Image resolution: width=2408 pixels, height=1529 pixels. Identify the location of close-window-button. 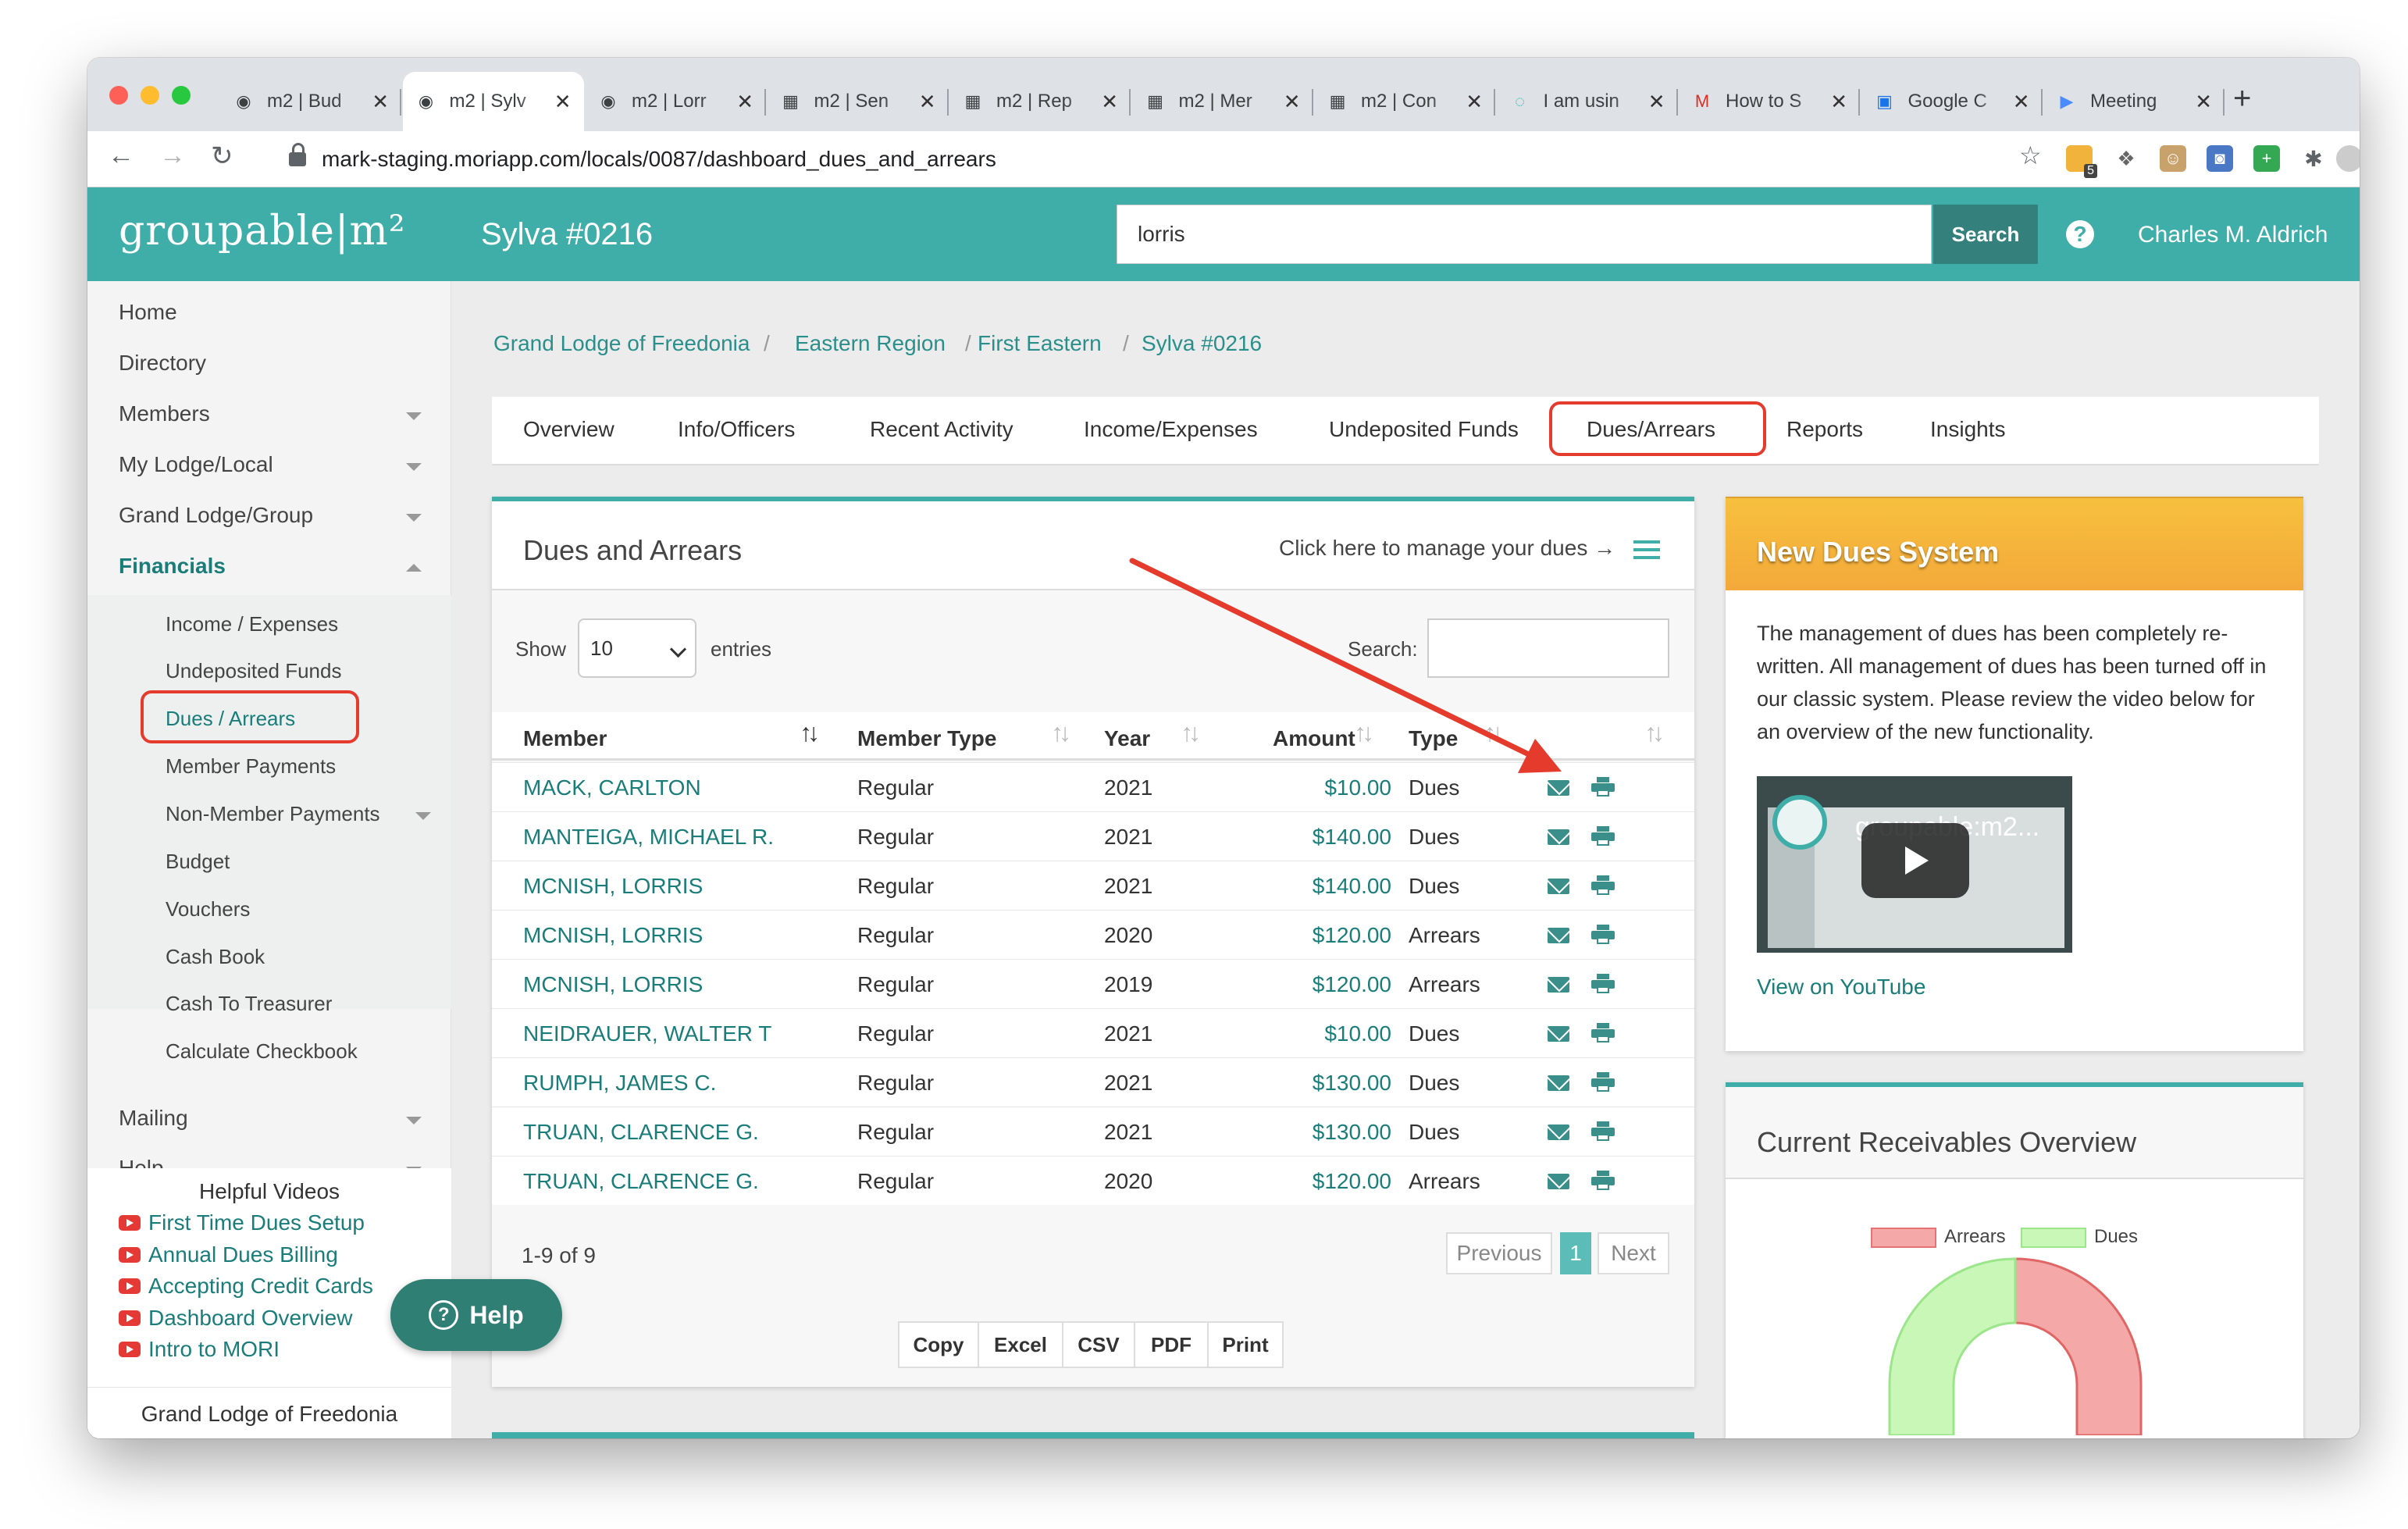
(118, 96).